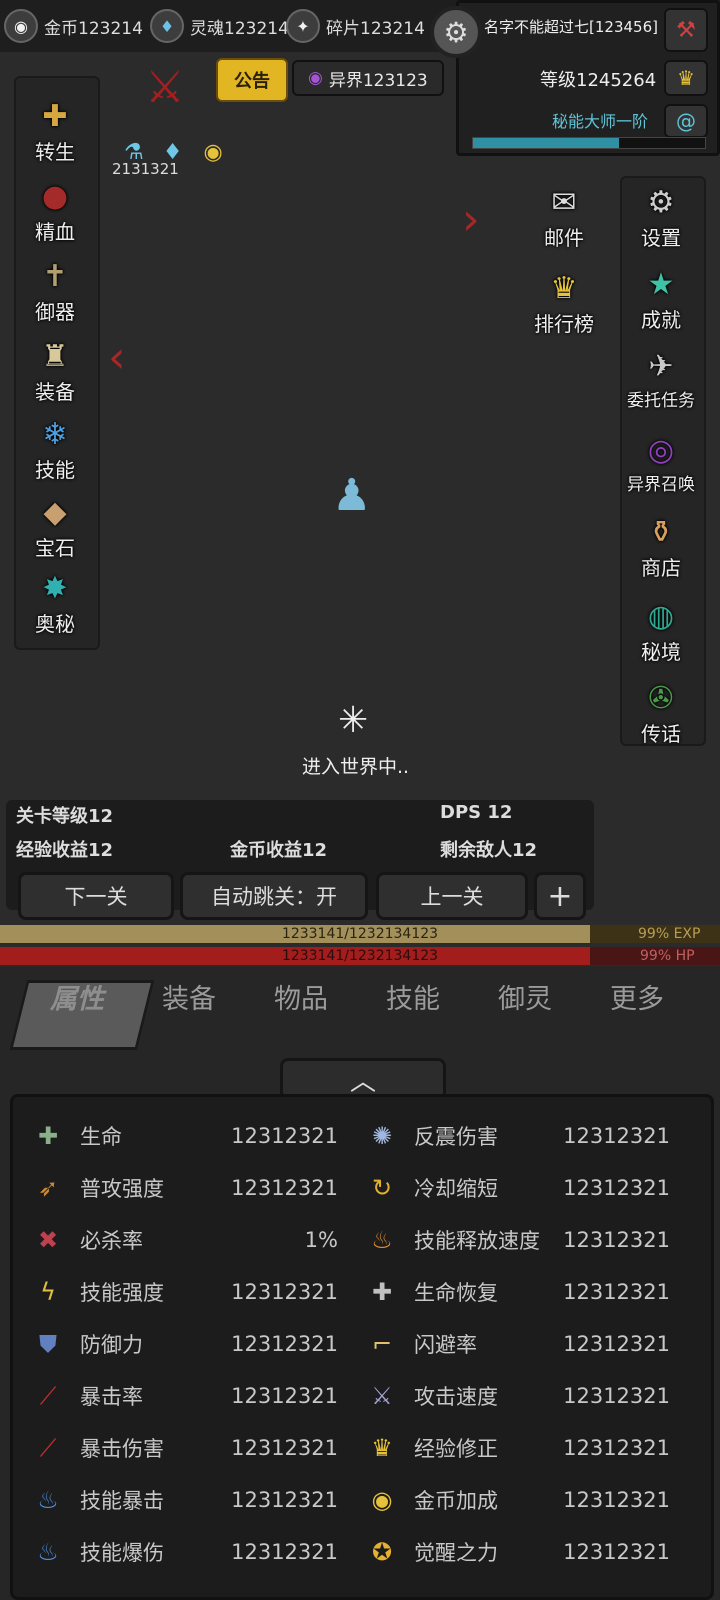  I want to click on stat-row: ✪ 觉醒之力 12312321, so click(521, 1552).